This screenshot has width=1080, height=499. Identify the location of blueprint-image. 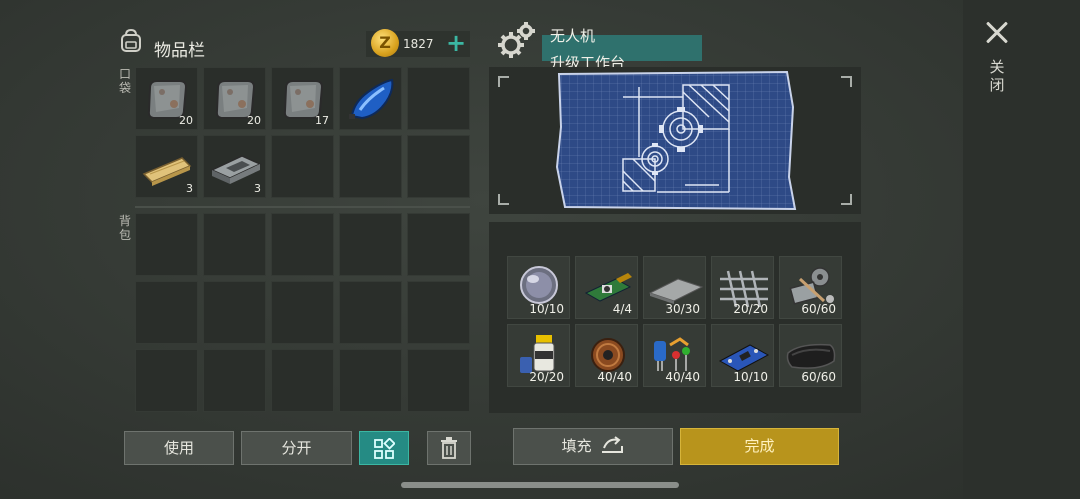
(676, 140).